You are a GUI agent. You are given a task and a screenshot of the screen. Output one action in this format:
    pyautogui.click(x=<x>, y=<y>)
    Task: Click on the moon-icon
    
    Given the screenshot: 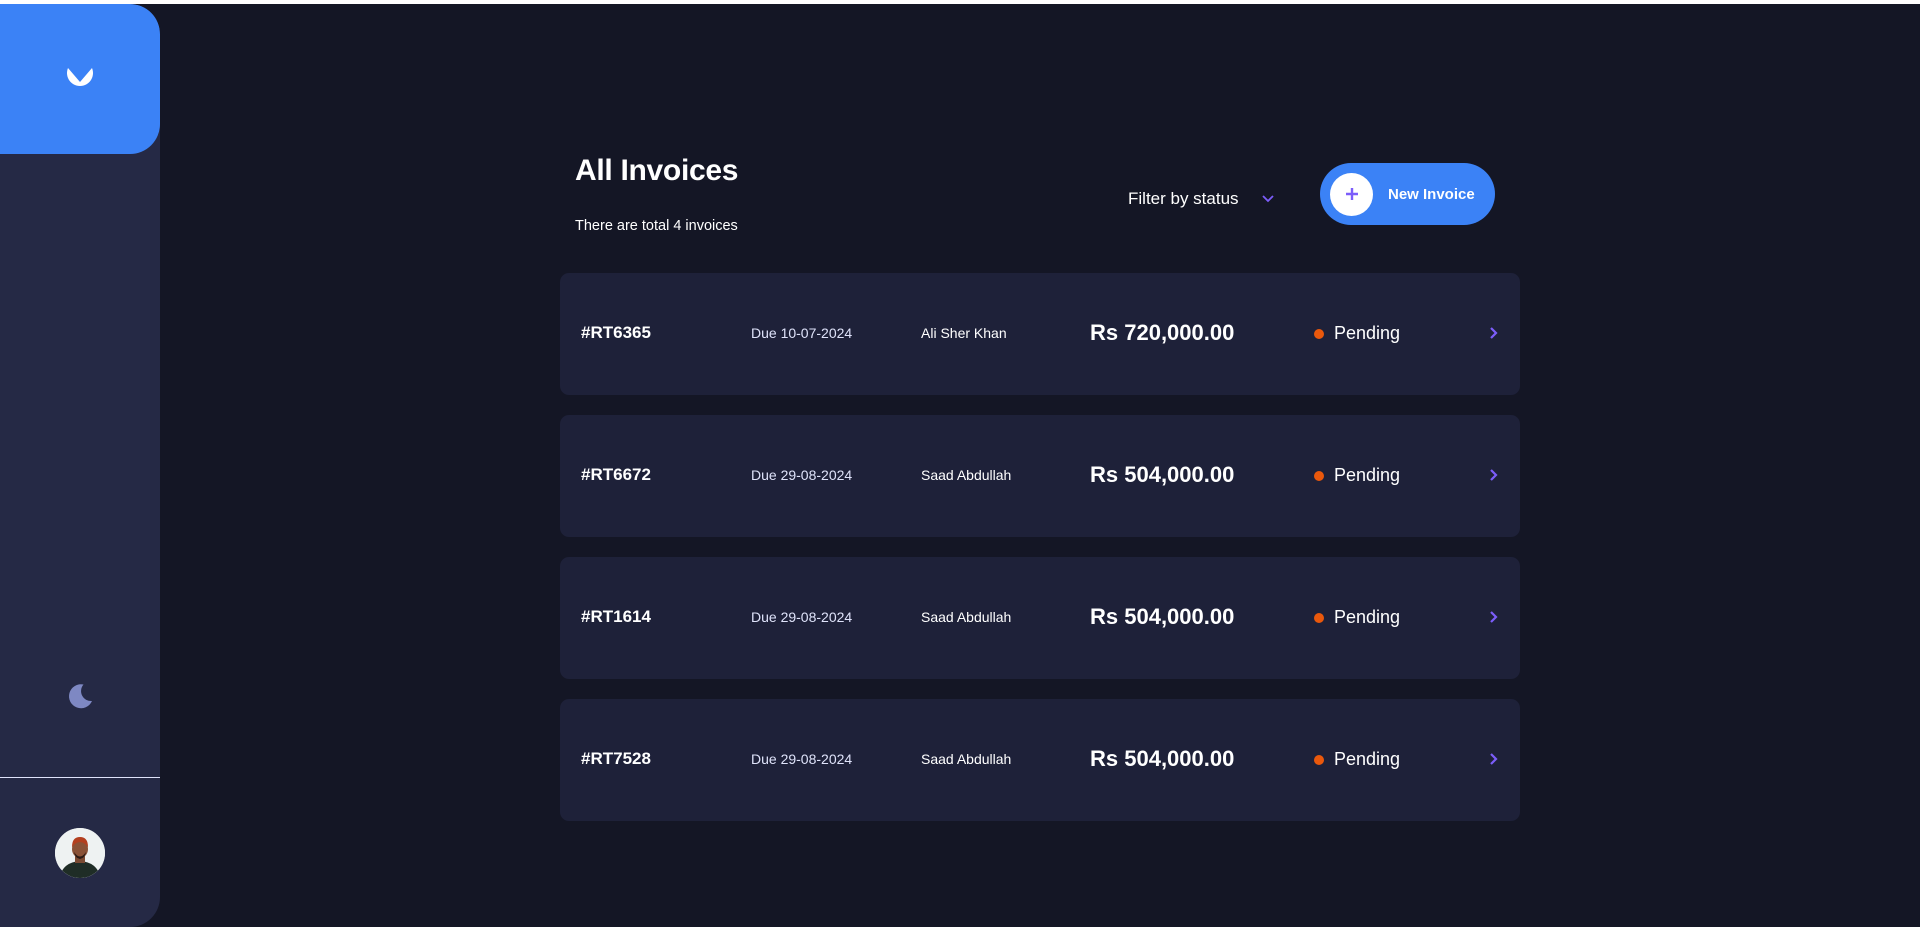 What is the action you would take?
    pyautogui.click(x=80, y=696)
    